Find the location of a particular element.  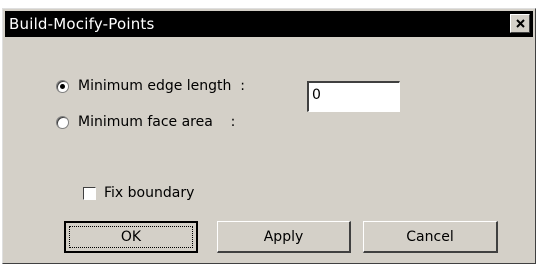

ok-button: OK is located at coordinates (131, 237).